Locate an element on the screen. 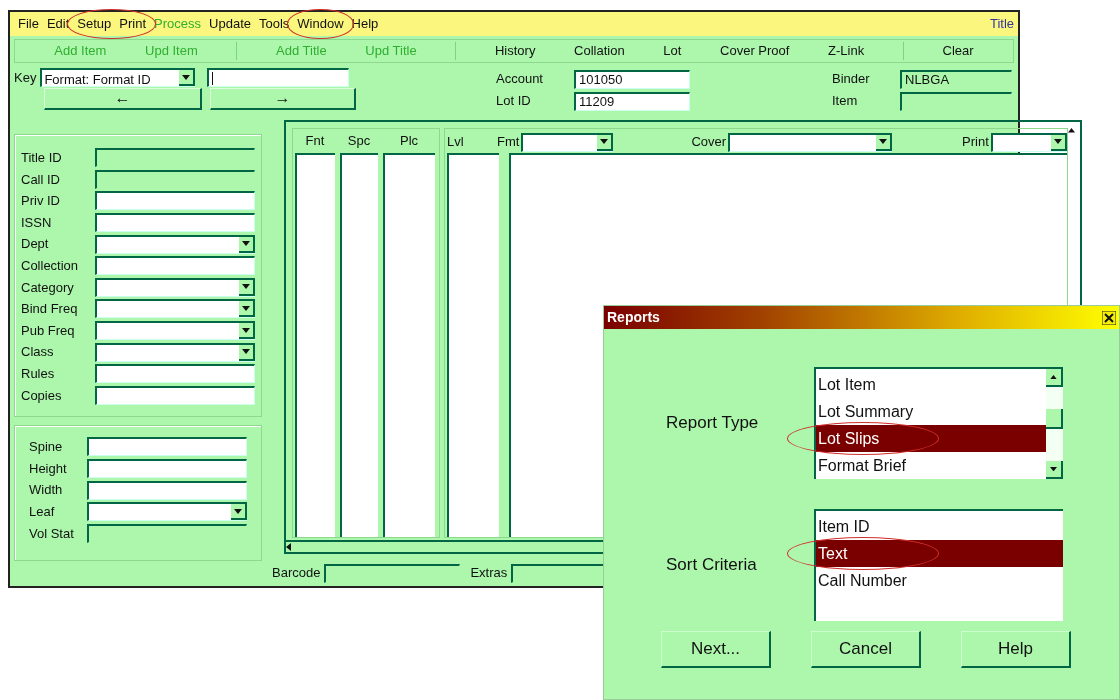 The image size is (1120, 700). menu-item: Window is located at coordinates (320, 24).